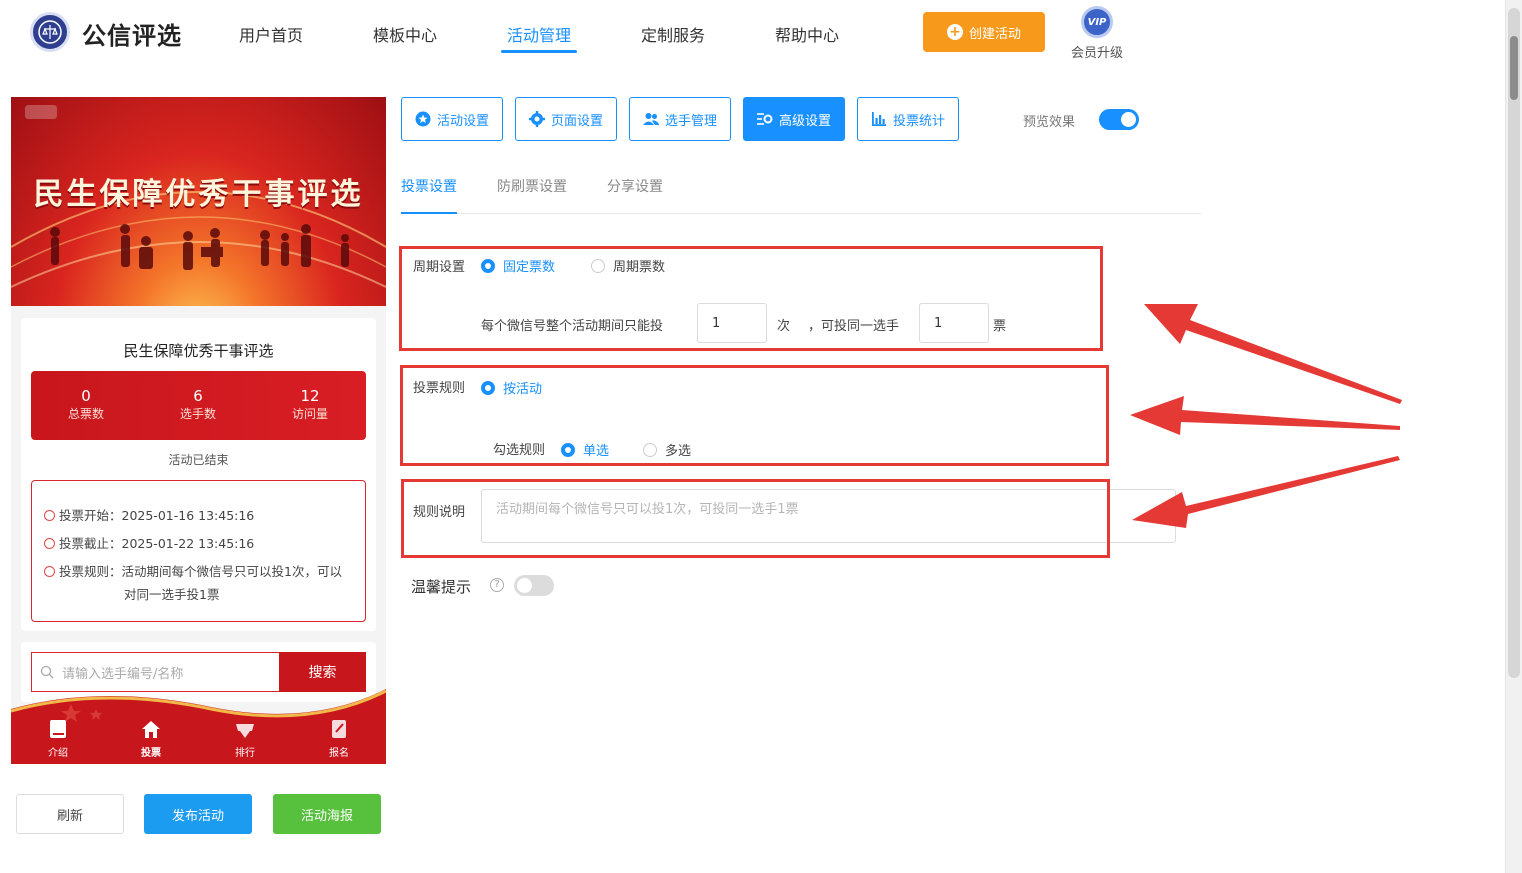 The width and height of the screenshot is (1522, 873). Describe the element at coordinates (918, 121) in the screenshot. I see `tool-label: 投票统计` at that location.